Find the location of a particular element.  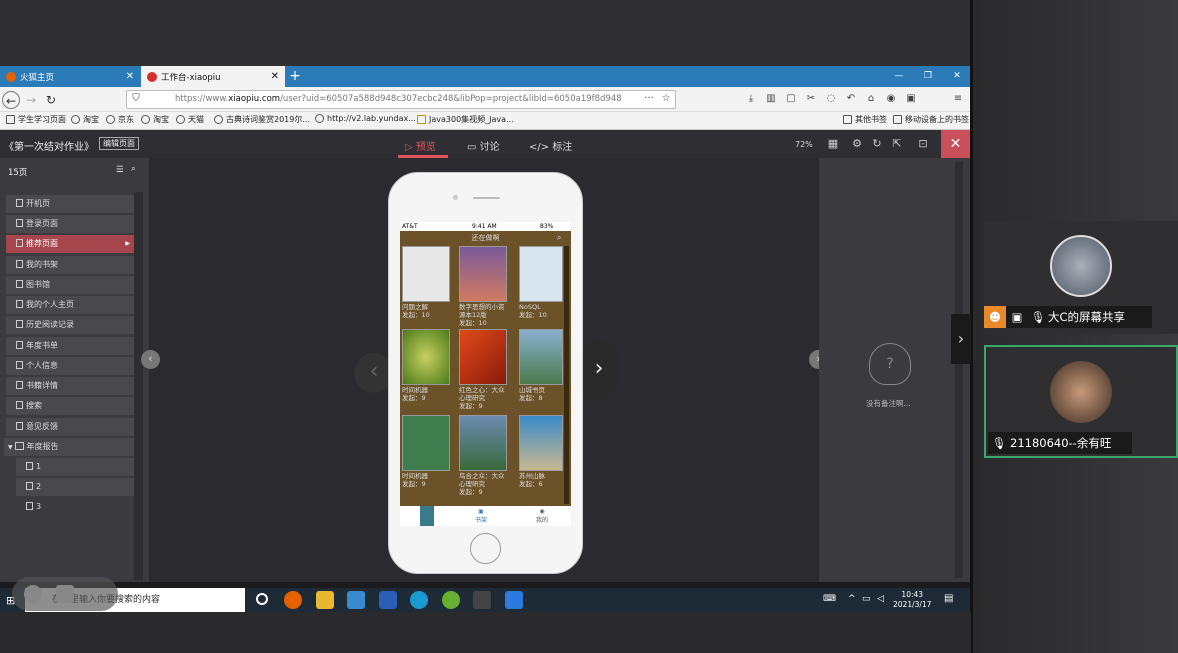

sidebar-item: 历史阅读记录 is located at coordinates (70, 325).